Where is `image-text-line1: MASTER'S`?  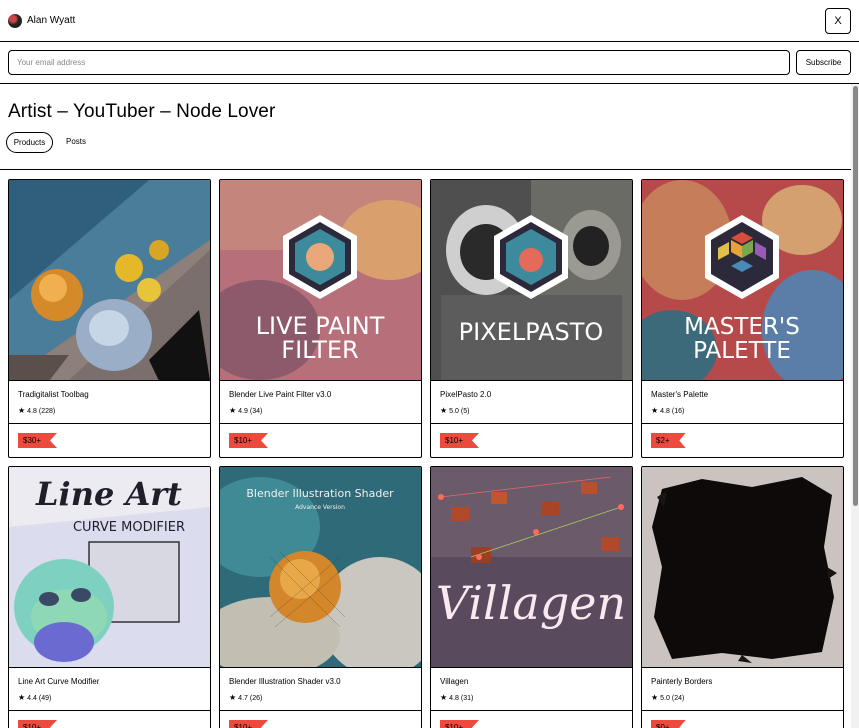 image-text-line1: MASTER'S is located at coordinates (742, 327).